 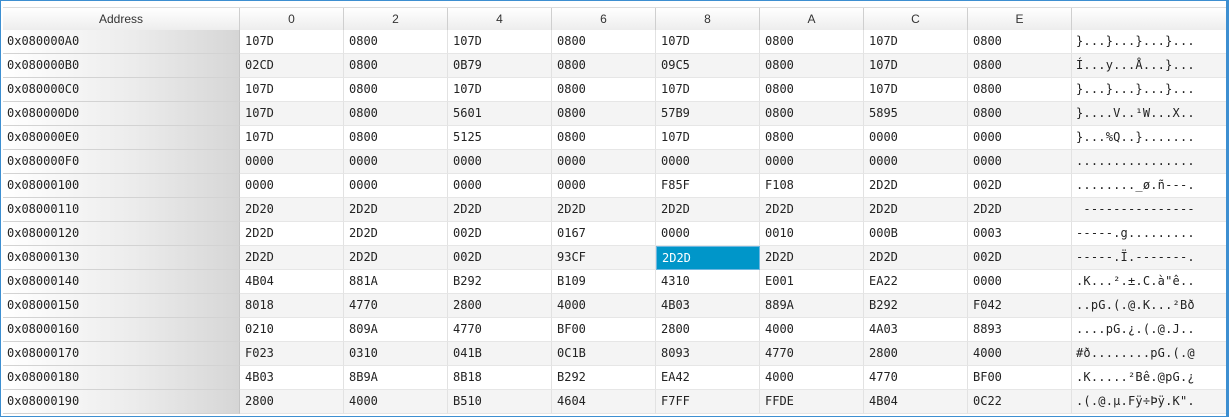 I want to click on hex-word-cell: 09C5, so click(x=708, y=66).